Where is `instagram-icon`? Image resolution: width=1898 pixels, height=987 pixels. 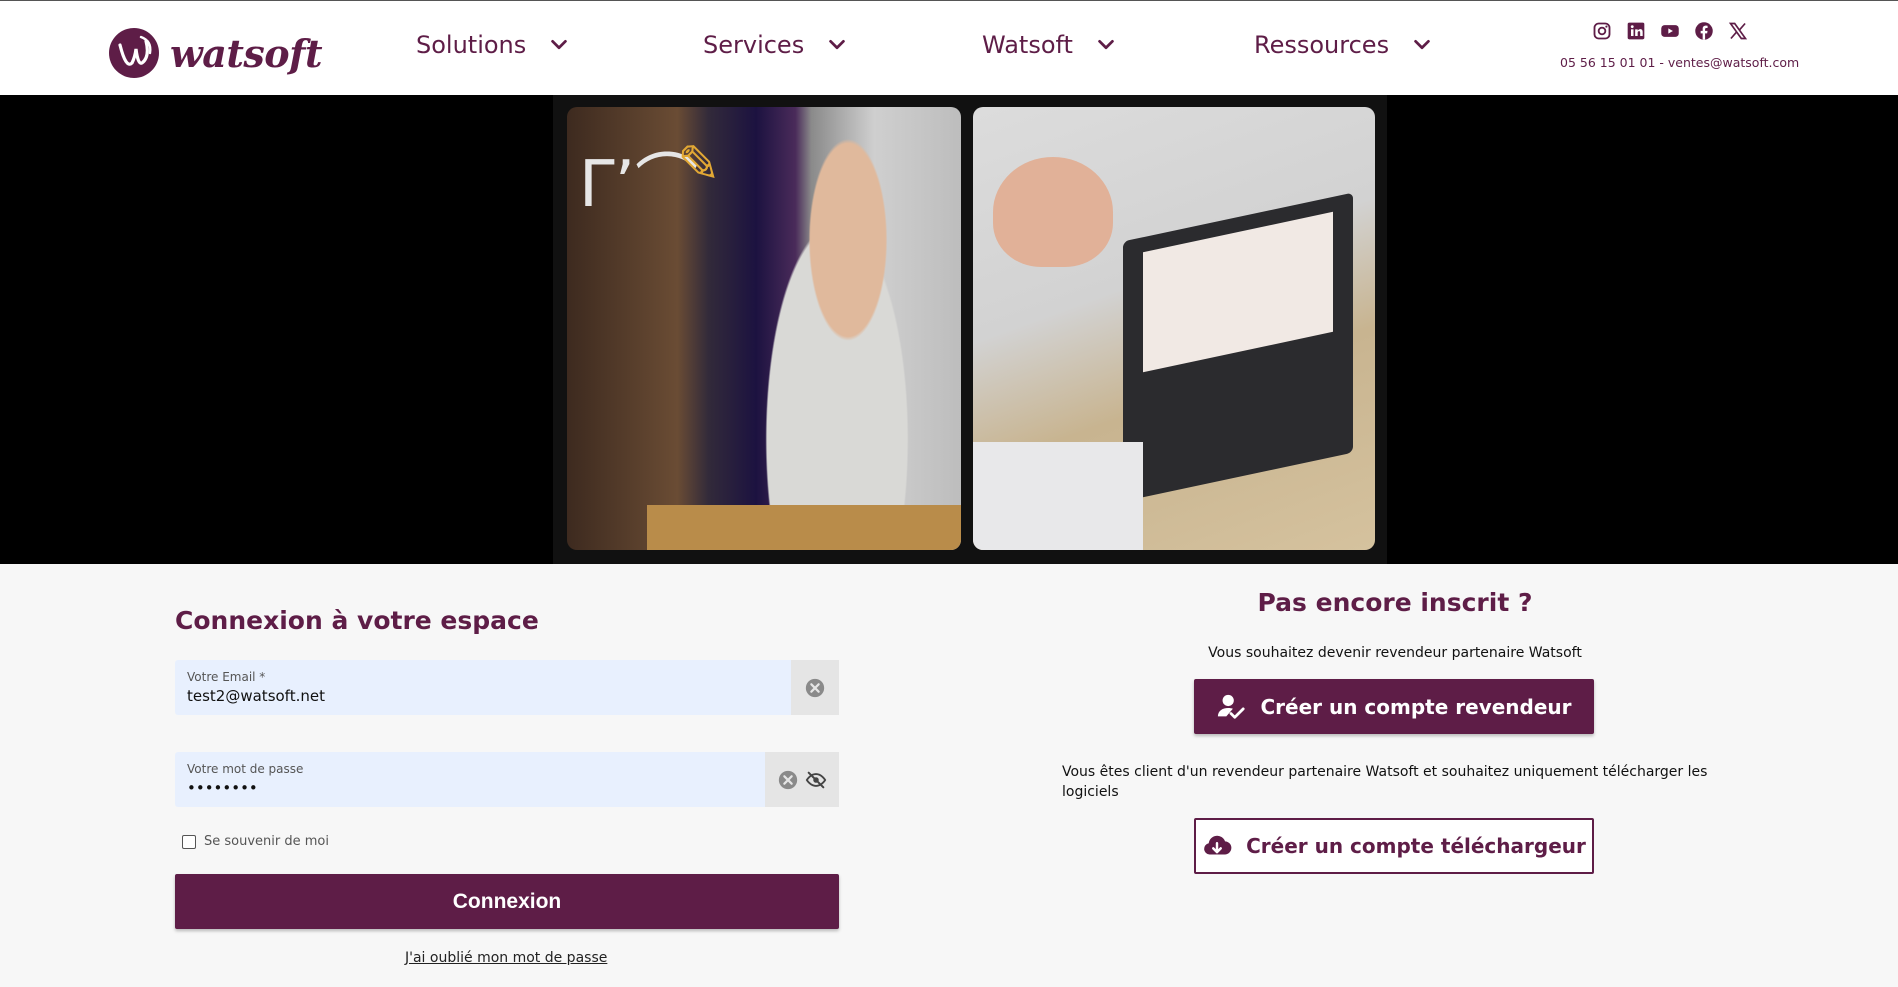
instagram-icon is located at coordinates (1602, 31).